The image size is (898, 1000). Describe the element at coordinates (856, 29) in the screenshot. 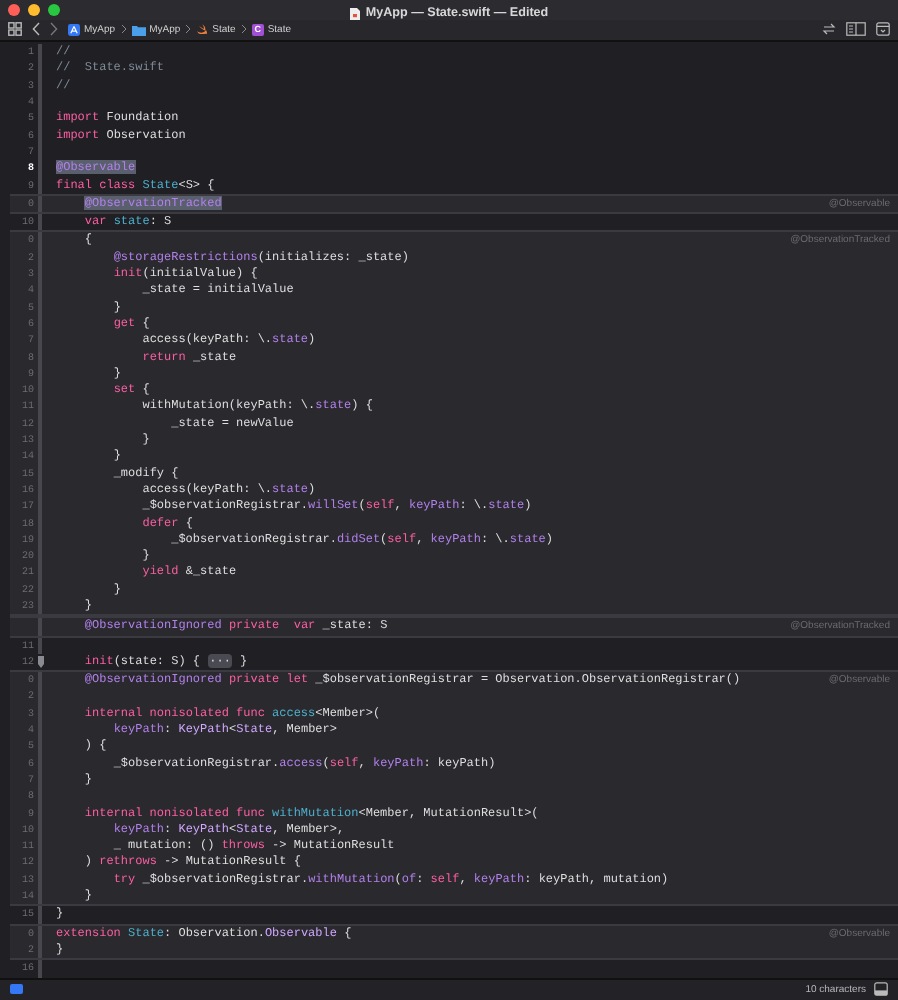

I see `split-editor-icon` at that location.